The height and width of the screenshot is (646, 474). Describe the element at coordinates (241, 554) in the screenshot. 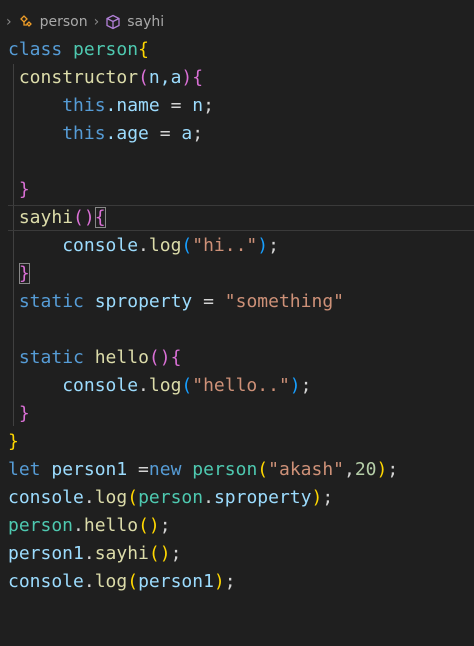

I see `code-line: person1.sayhi();` at that location.